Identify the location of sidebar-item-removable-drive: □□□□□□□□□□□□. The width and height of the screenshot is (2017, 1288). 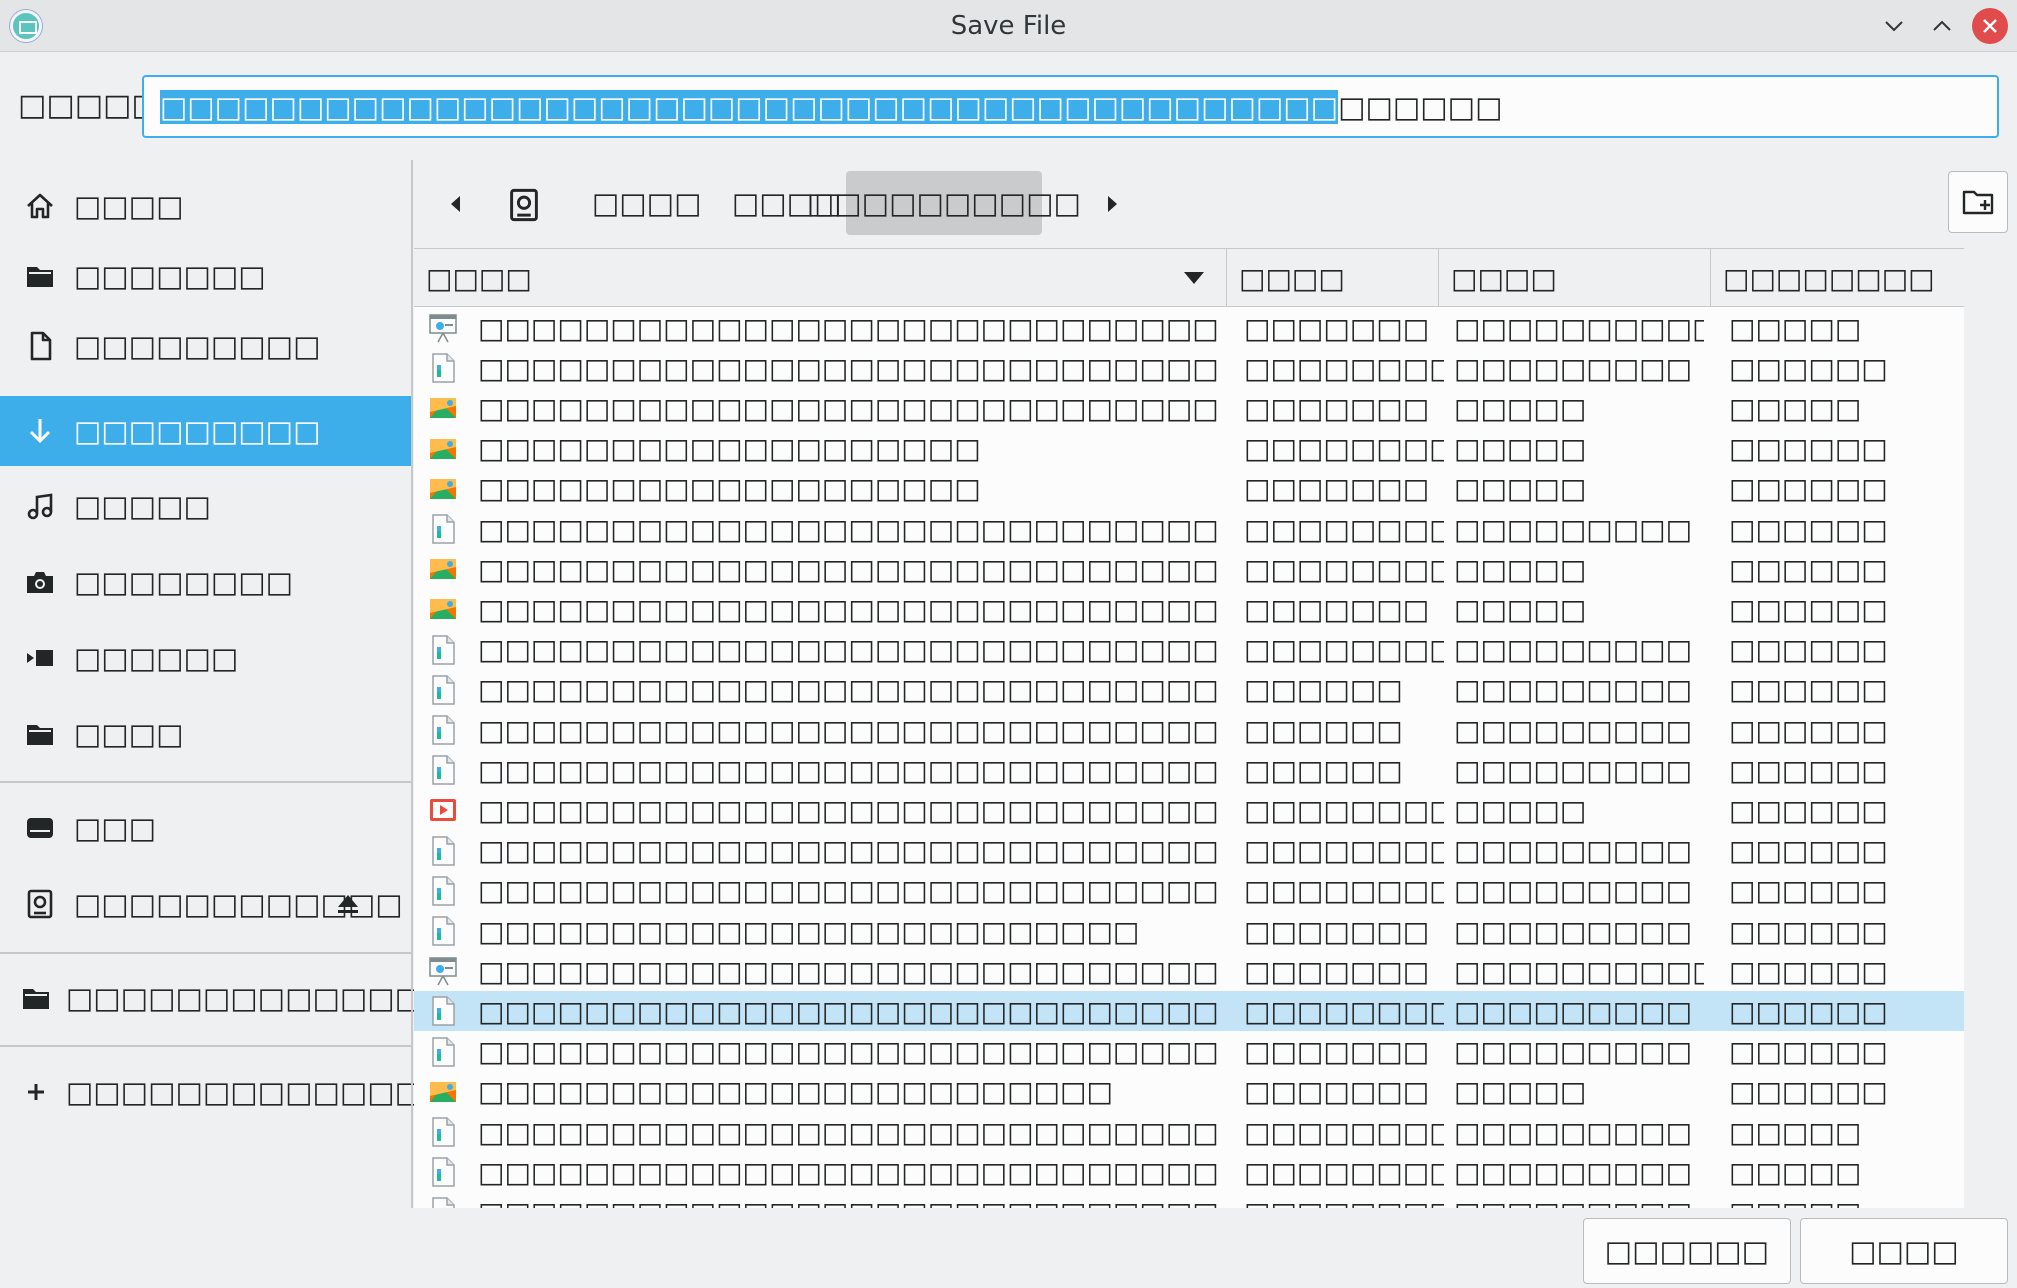
(206, 904).